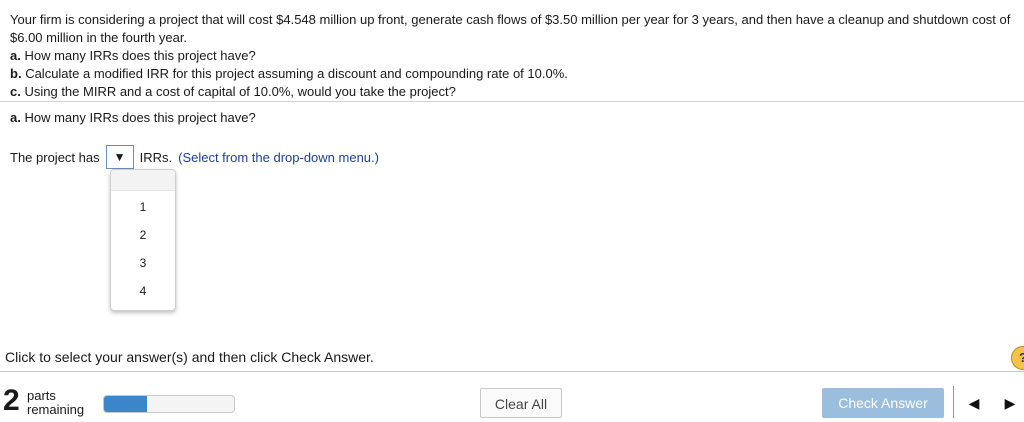 This screenshot has height=422, width=1024. I want to click on divider, so click(512, 101).